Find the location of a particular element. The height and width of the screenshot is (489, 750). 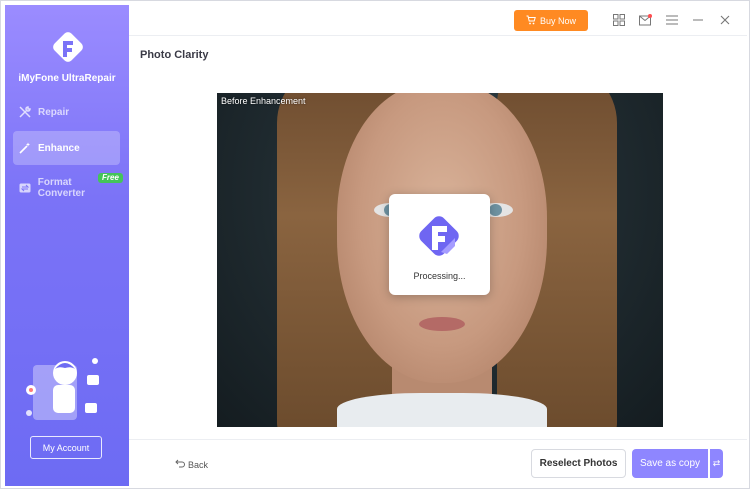

swap-icon: ⇄ is located at coordinates (716, 463).